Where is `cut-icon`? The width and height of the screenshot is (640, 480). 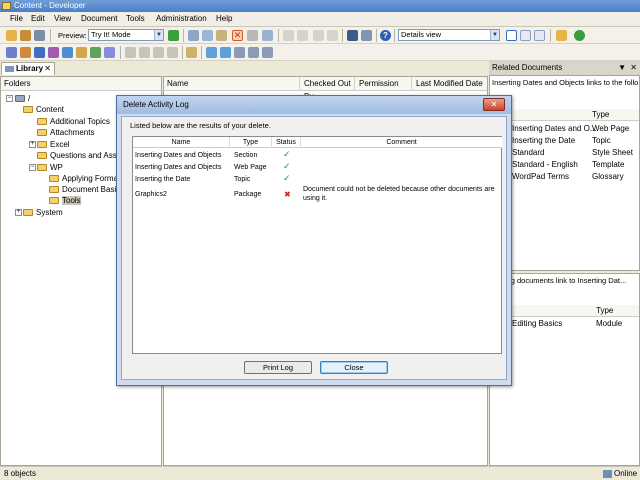
cut-icon is located at coordinates (193, 35).